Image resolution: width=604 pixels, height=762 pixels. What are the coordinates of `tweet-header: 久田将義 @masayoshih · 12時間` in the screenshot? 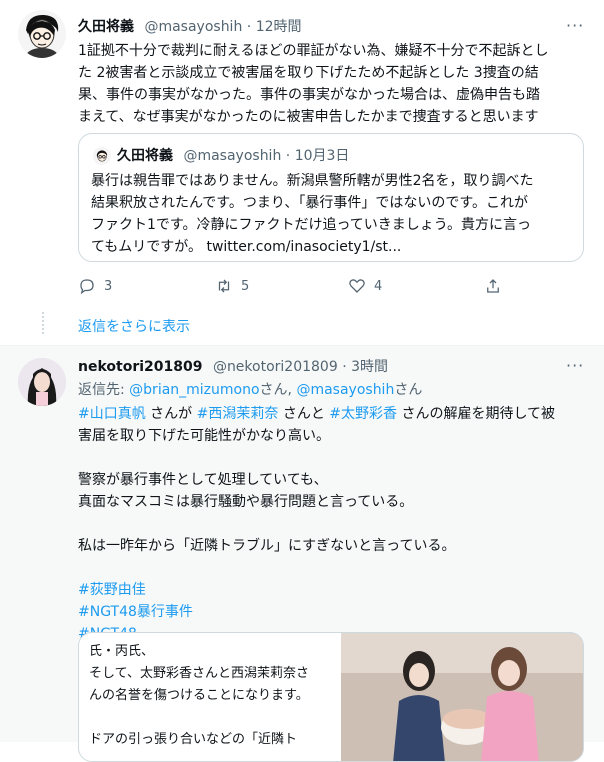 It's located at (190, 27).